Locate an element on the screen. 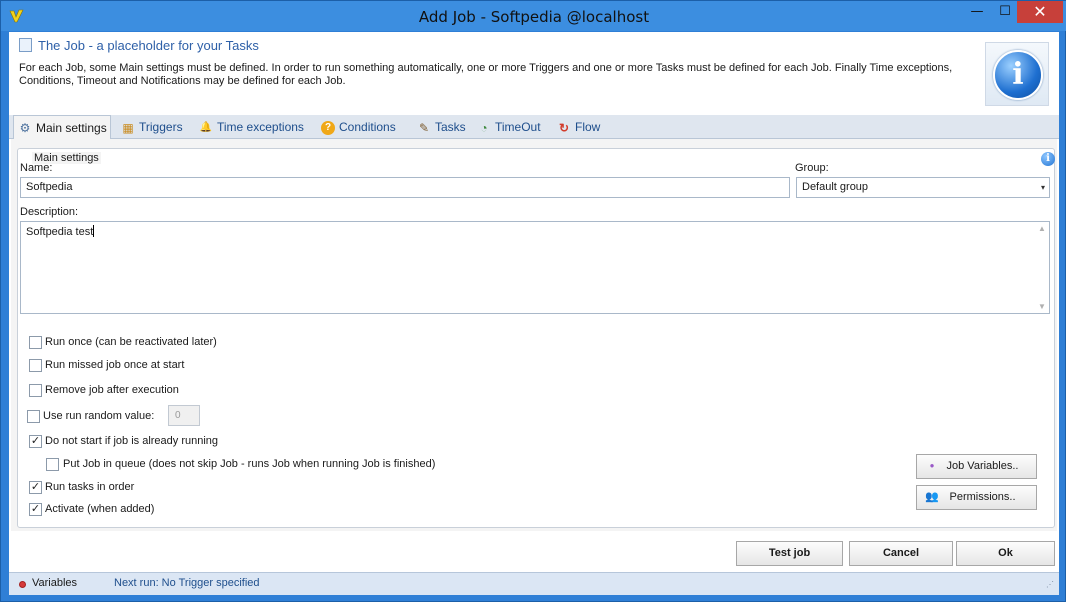 The width and height of the screenshot is (1066, 602). header-title: The Job - a placeholder for your Tasks is located at coordinates (139, 45).